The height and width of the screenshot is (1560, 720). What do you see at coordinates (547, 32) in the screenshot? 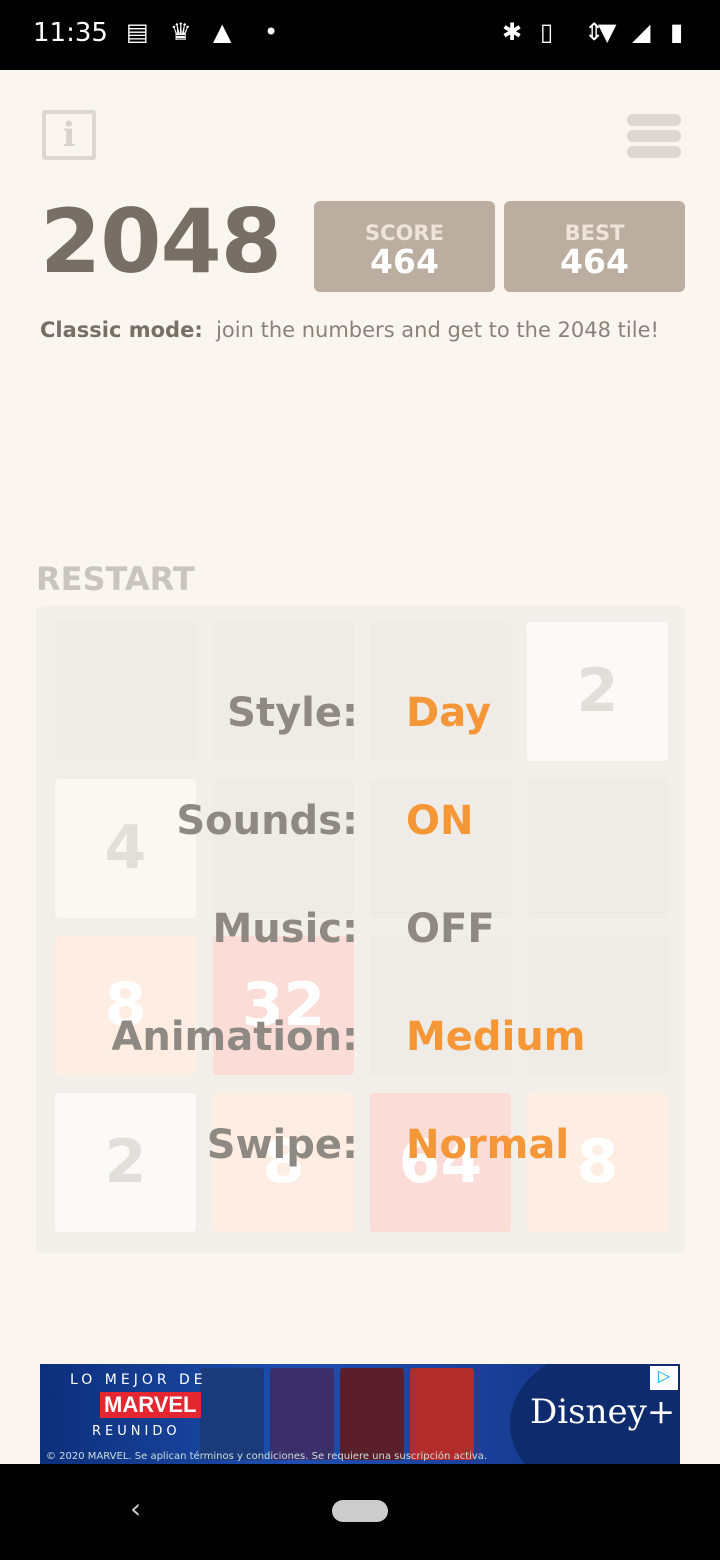
I see `vibrate-icon: ▯` at bounding box center [547, 32].